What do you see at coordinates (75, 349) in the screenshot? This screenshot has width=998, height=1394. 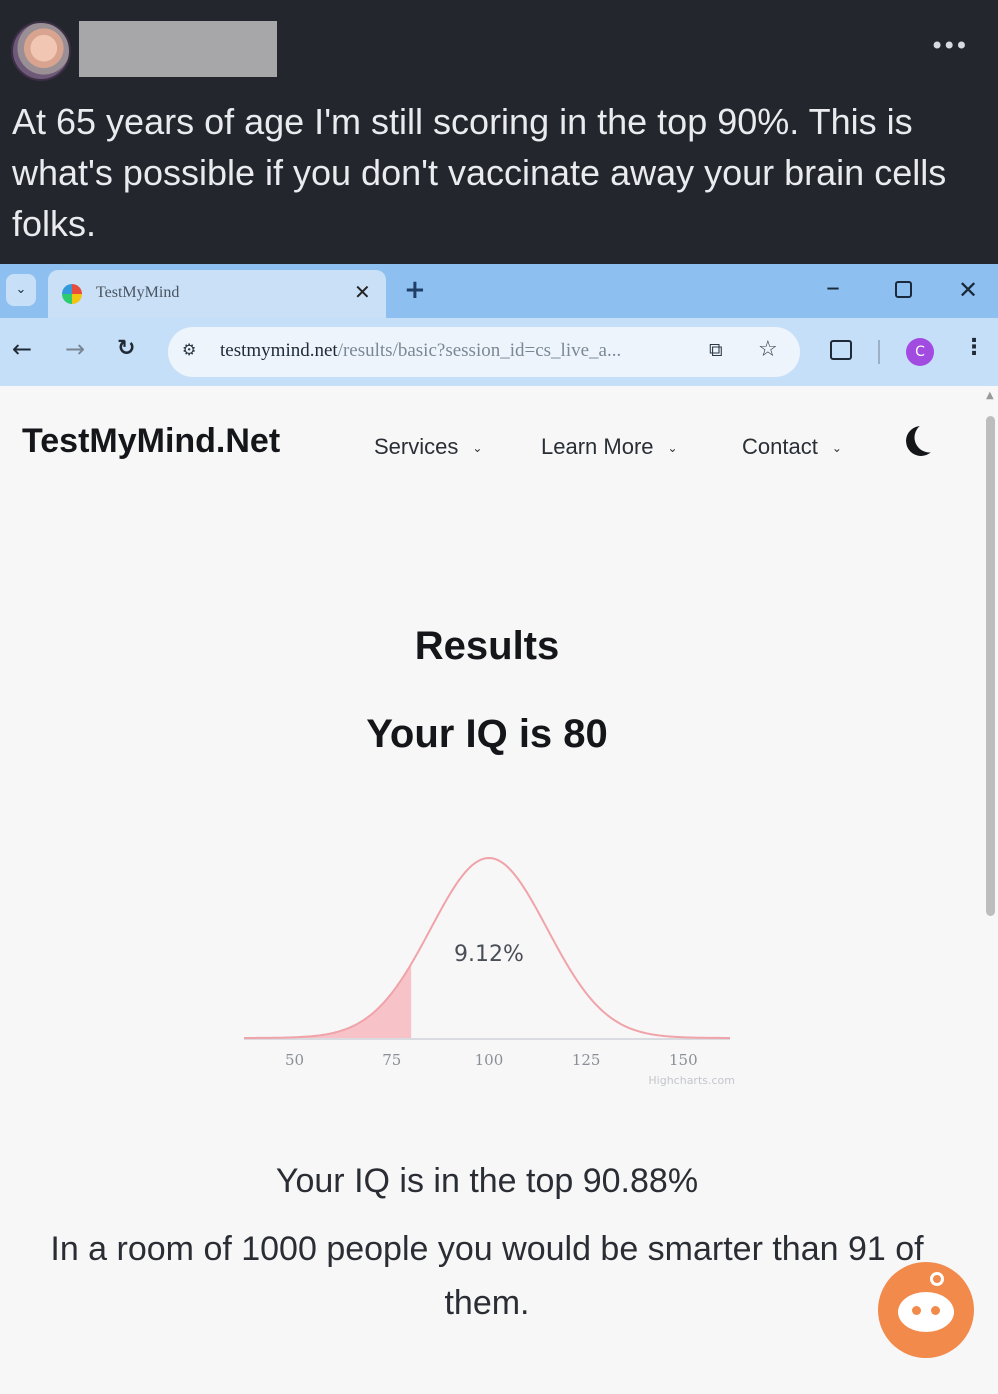 I see `forward-icon: →` at bounding box center [75, 349].